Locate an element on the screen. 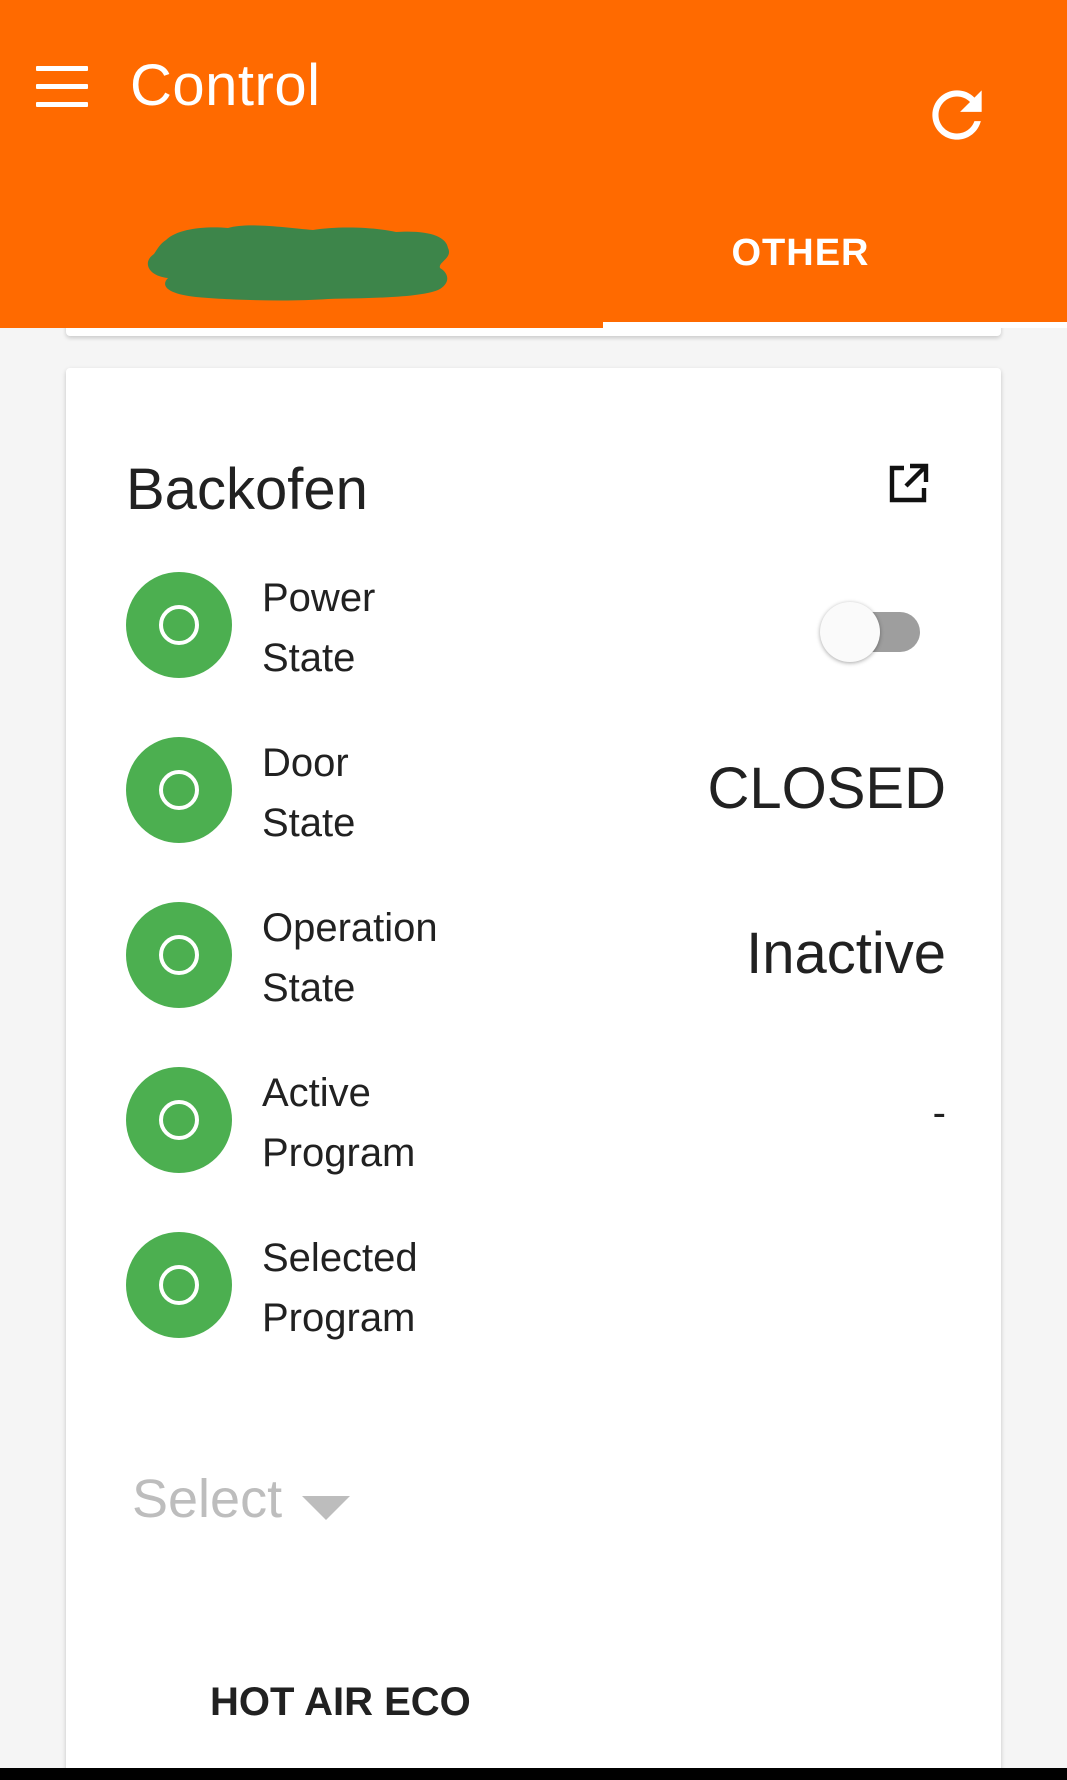  tab-redacted is located at coordinates (266, 259).